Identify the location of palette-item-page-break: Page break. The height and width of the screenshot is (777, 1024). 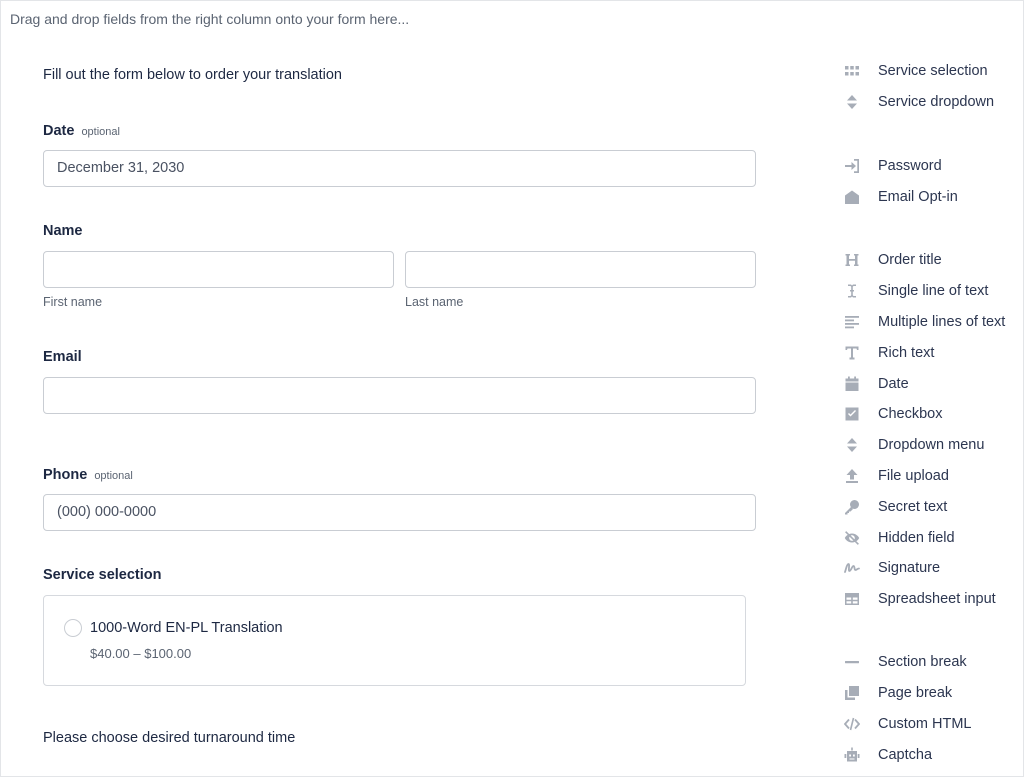
(895, 693).